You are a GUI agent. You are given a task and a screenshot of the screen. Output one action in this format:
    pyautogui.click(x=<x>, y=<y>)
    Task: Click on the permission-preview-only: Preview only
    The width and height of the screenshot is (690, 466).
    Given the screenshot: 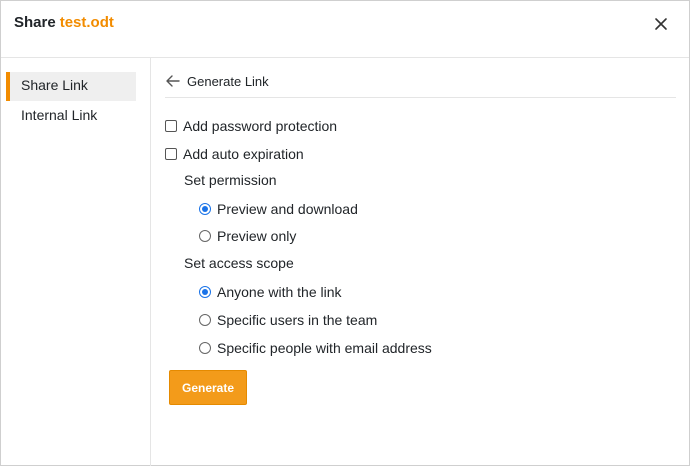 What is the action you would take?
    pyautogui.click(x=247, y=236)
    